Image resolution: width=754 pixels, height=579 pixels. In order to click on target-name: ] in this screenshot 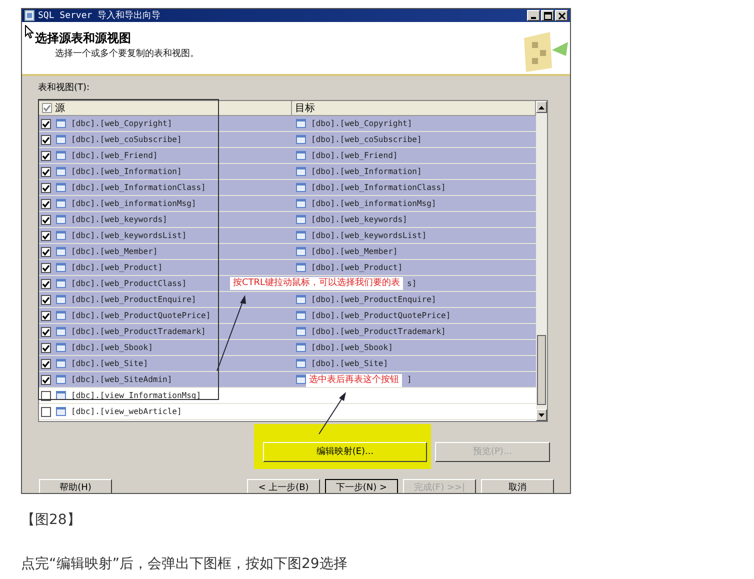, I will do `click(409, 379)`.